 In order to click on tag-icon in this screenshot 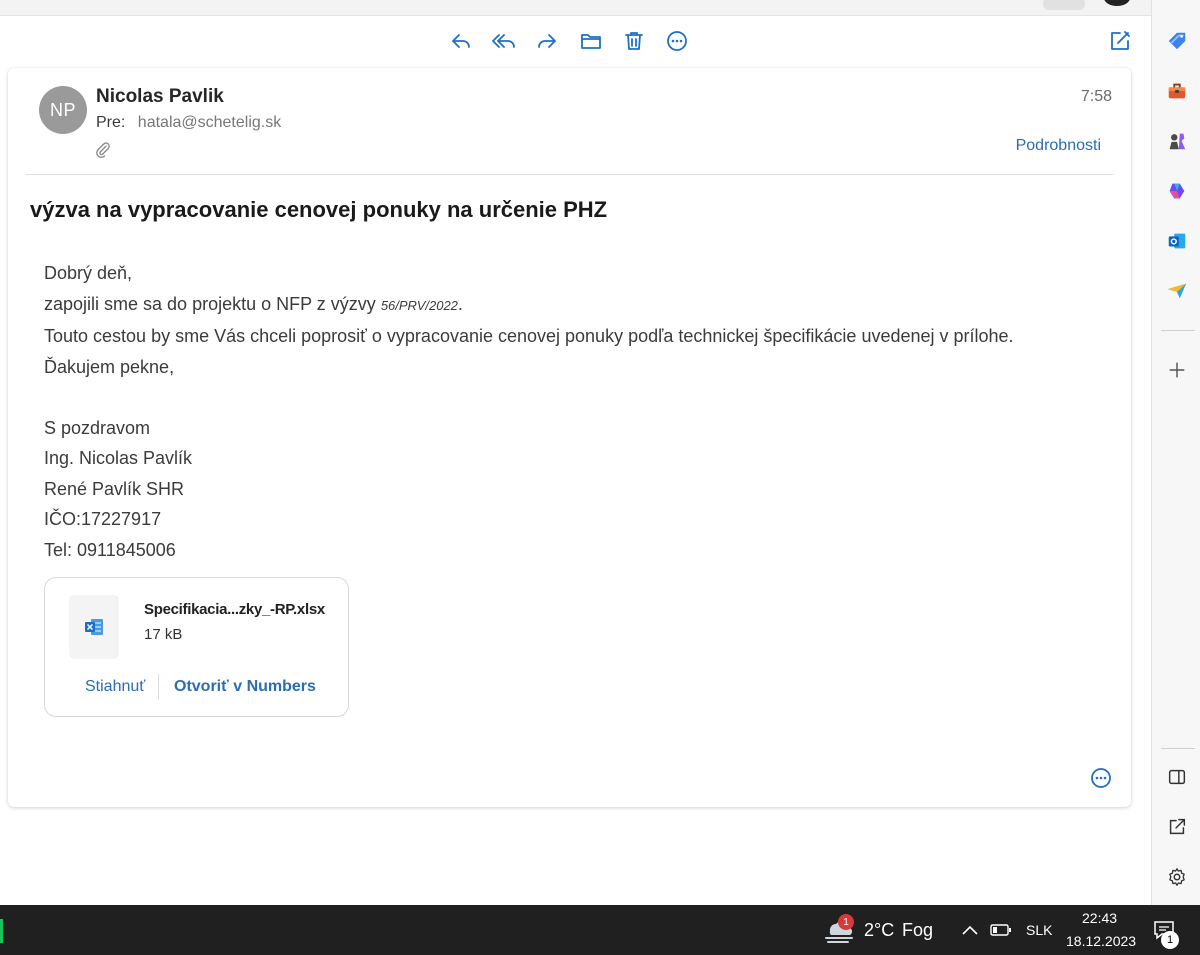, I will do `click(1177, 41)`.